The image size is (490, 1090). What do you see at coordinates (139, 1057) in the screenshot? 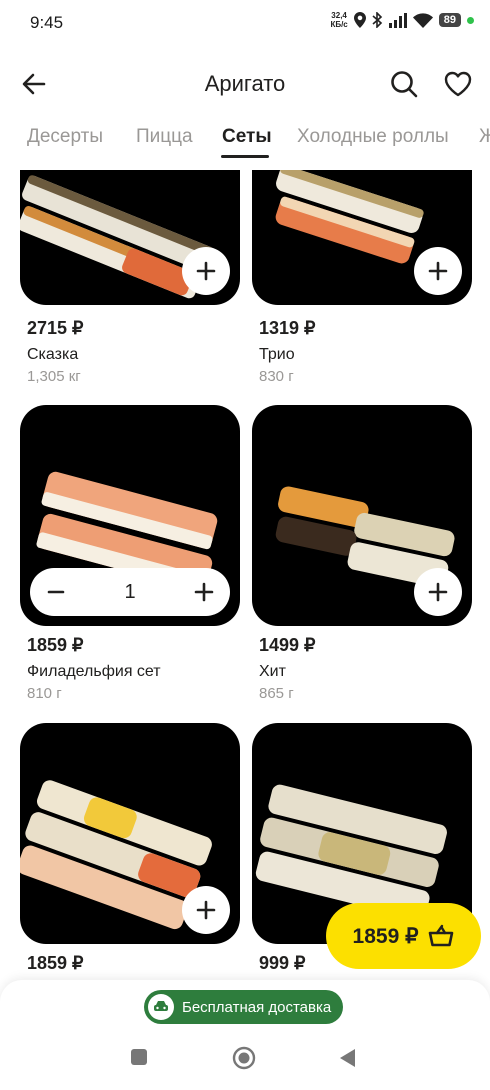
I see `square-icon` at bounding box center [139, 1057].